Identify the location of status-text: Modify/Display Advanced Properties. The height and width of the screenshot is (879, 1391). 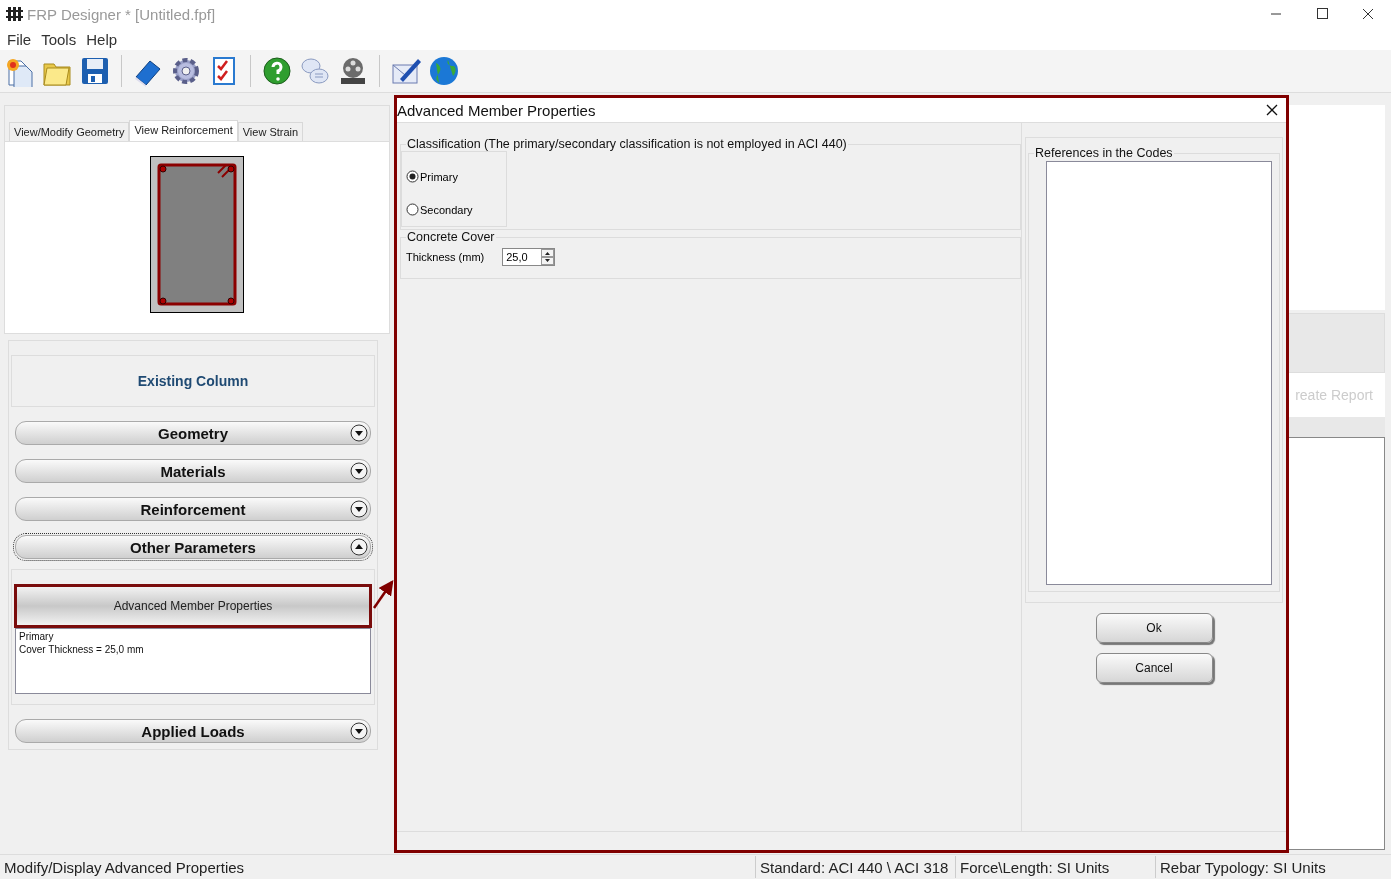
(124, 867).